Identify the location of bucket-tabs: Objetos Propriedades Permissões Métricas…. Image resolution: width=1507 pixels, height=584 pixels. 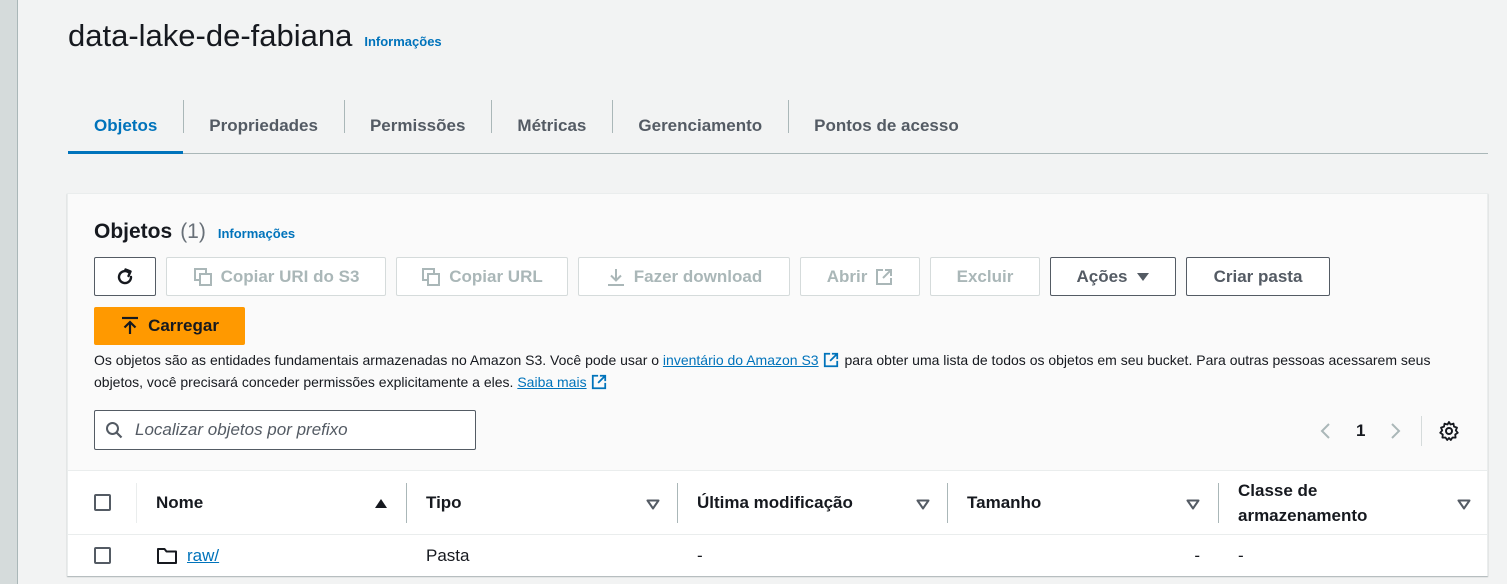
(778, 126).